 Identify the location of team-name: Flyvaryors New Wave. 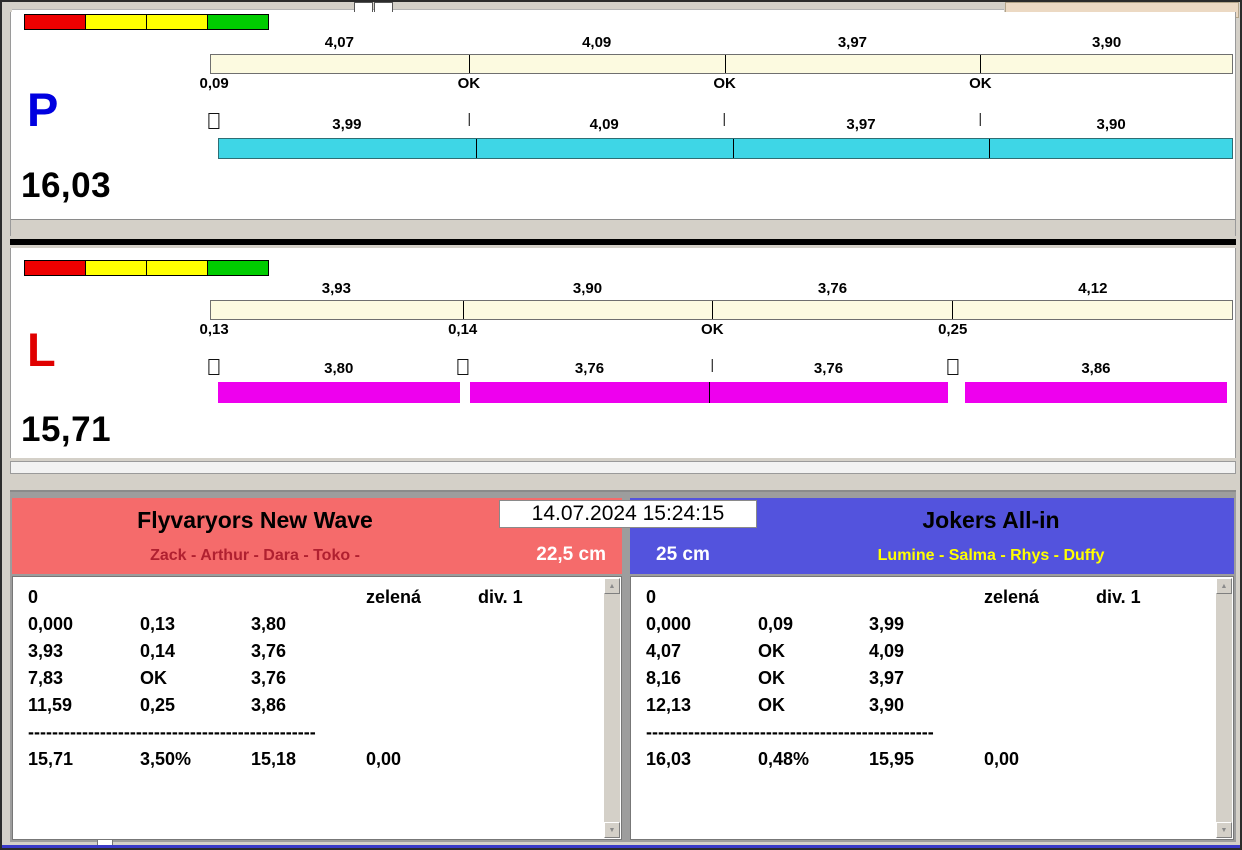
(255, 520).